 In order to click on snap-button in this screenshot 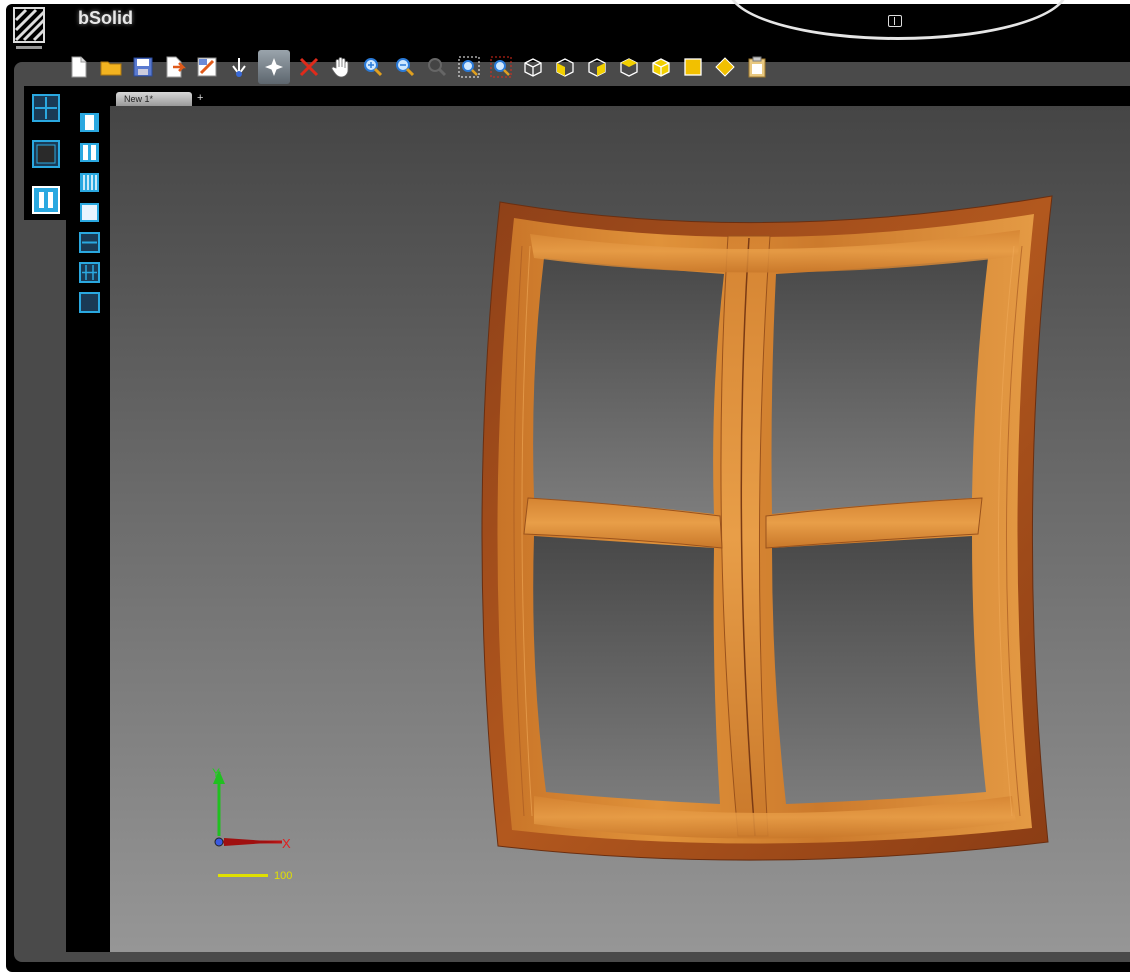, I will do `click(239, 67)`.